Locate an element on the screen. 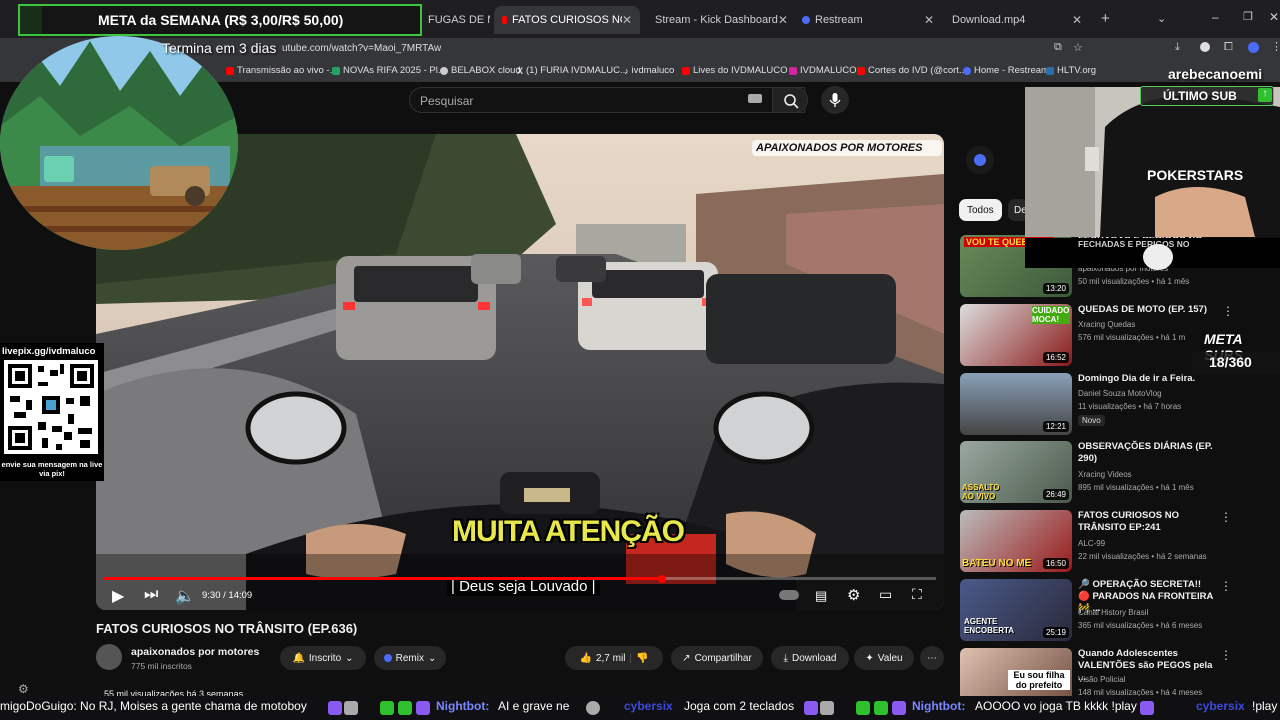 This screenshot has height=720, width=1280. video-title: QUEDAS DE MOTO (EP. 157) is located at coordinates (1145, 310).